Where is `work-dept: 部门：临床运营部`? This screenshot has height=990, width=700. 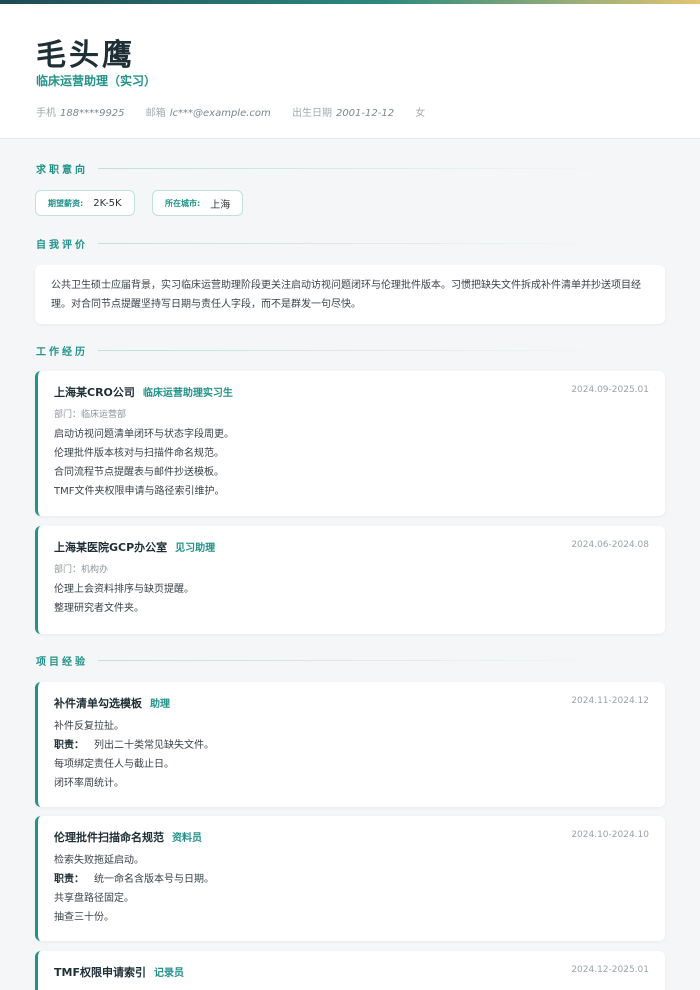 work-dept: 部门：临床运营部 is located at coordinates (90, 415).